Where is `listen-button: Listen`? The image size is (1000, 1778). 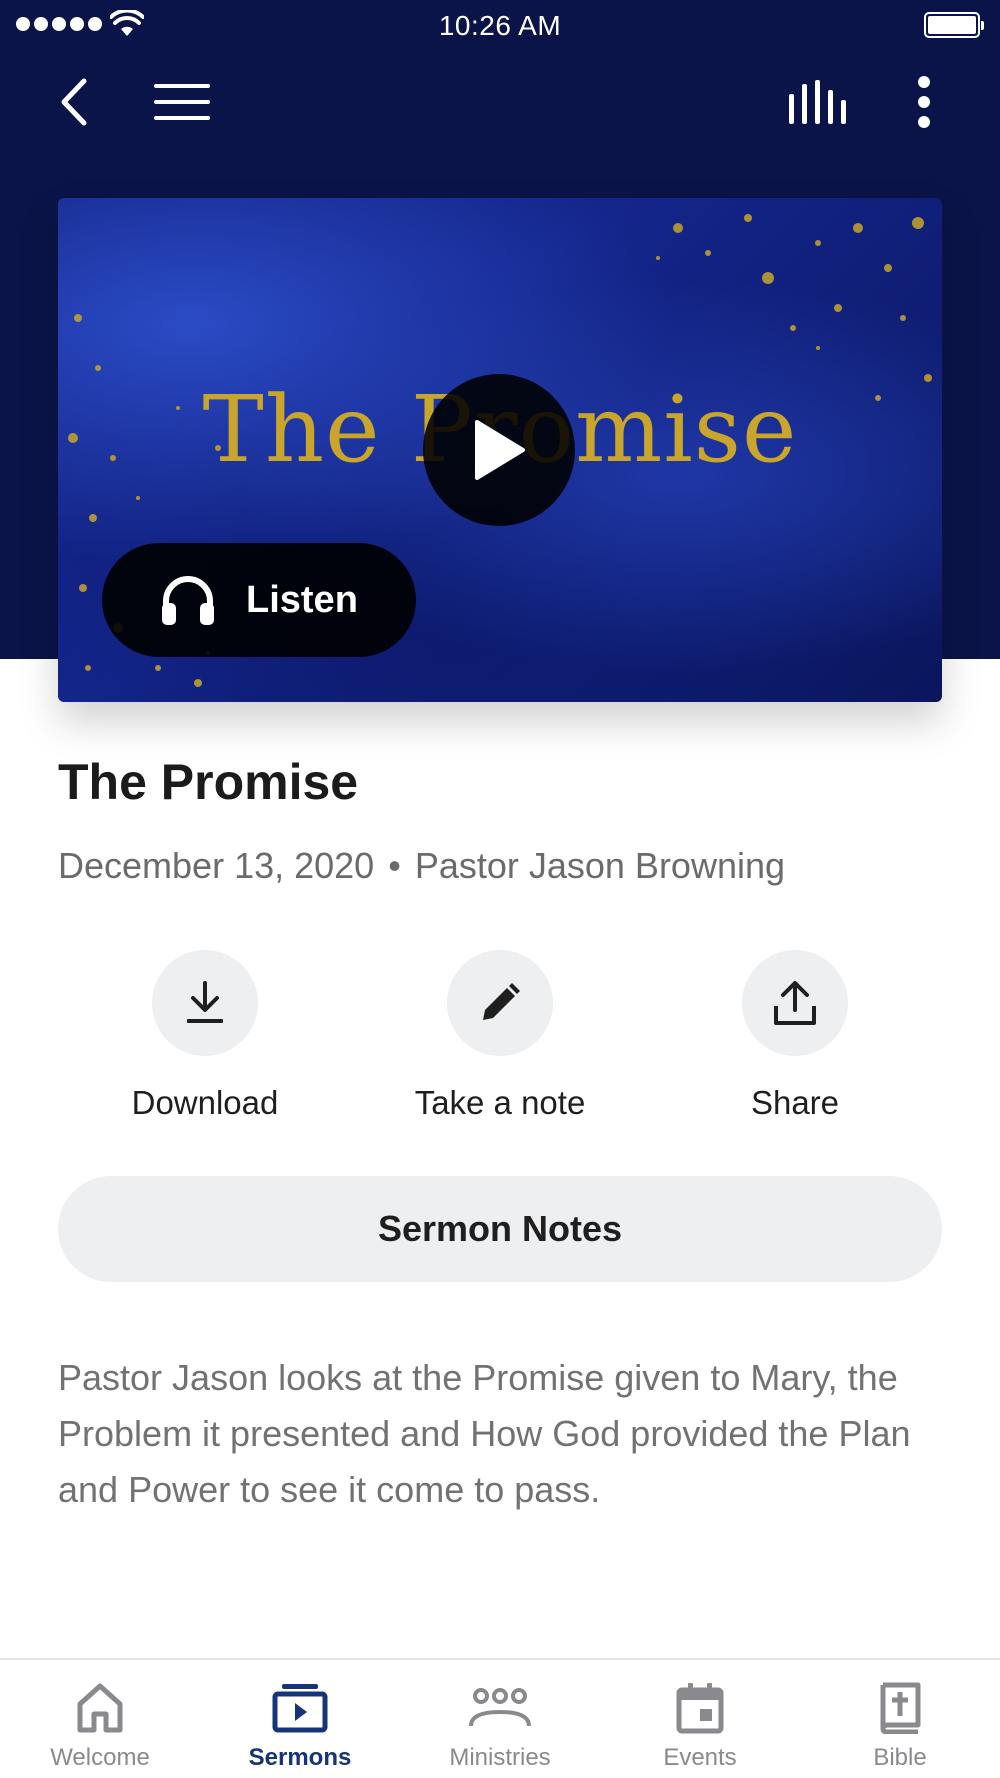 listen-button: Listen is located at coordinates (259, 600).